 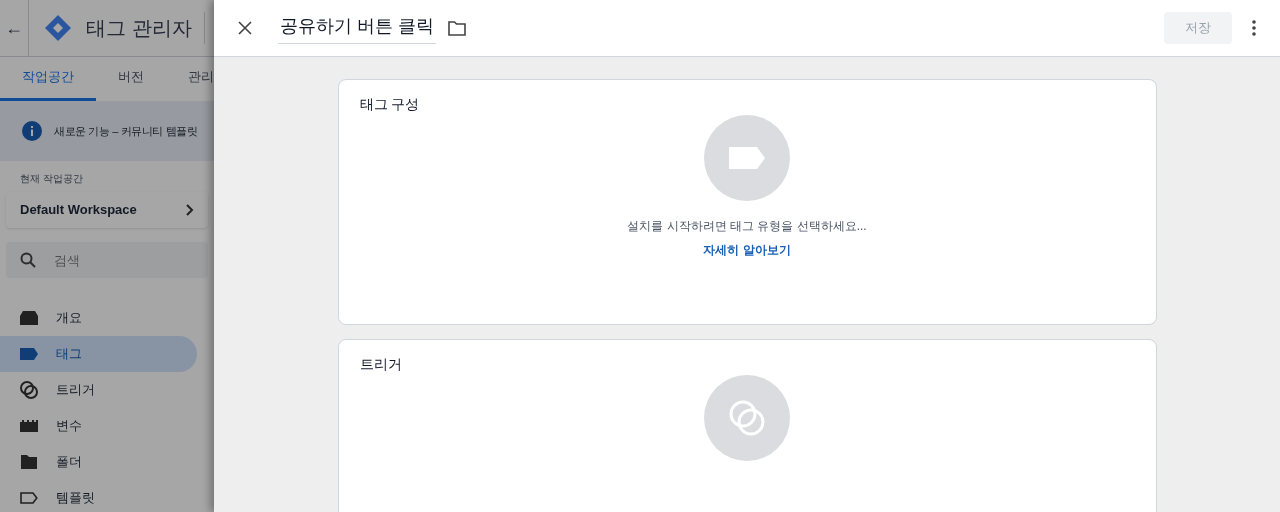 What do you see at coordinates (98, 318) in the screenshot?
I see `nav-item: 개요` at bounding box center [98, 318].